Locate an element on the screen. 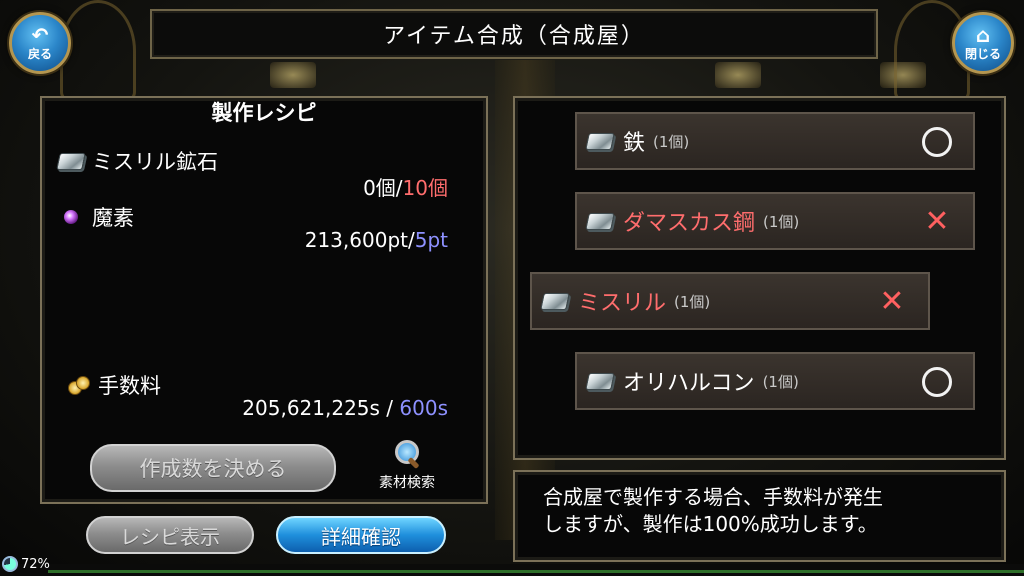 The height and width of the screenshot is (576, 1024). ingredient-quantity: 213,600pt/5pt is located at coordinates (376, 240).